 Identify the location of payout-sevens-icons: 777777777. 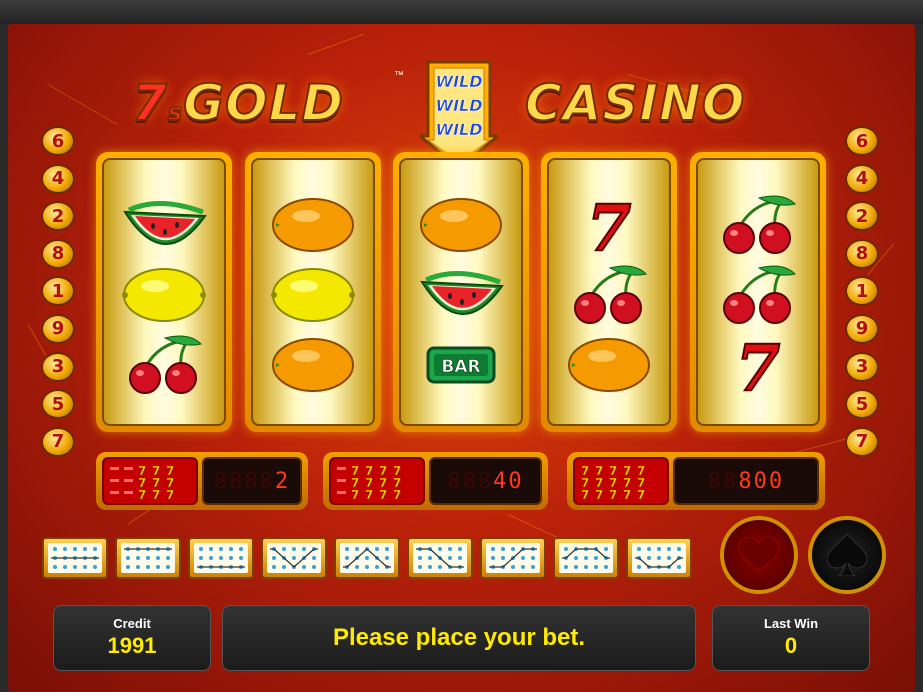
(150, 481).